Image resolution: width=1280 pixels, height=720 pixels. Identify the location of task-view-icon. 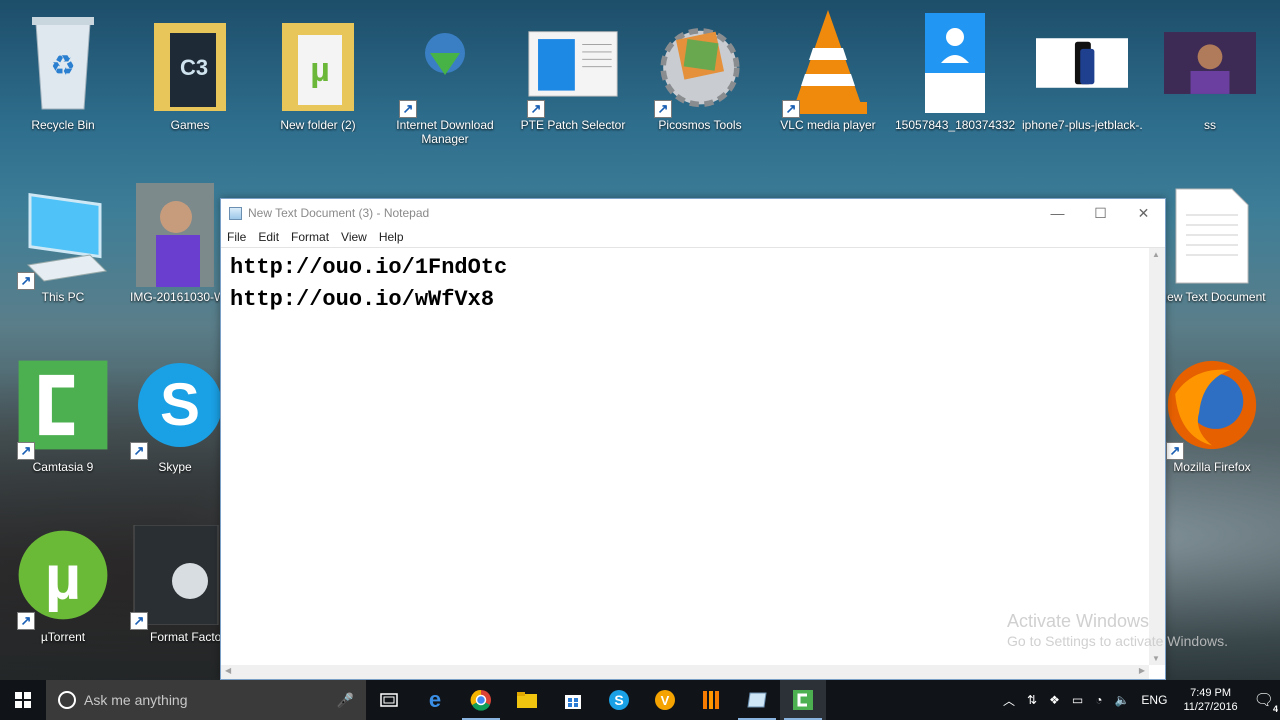
(389, 700).